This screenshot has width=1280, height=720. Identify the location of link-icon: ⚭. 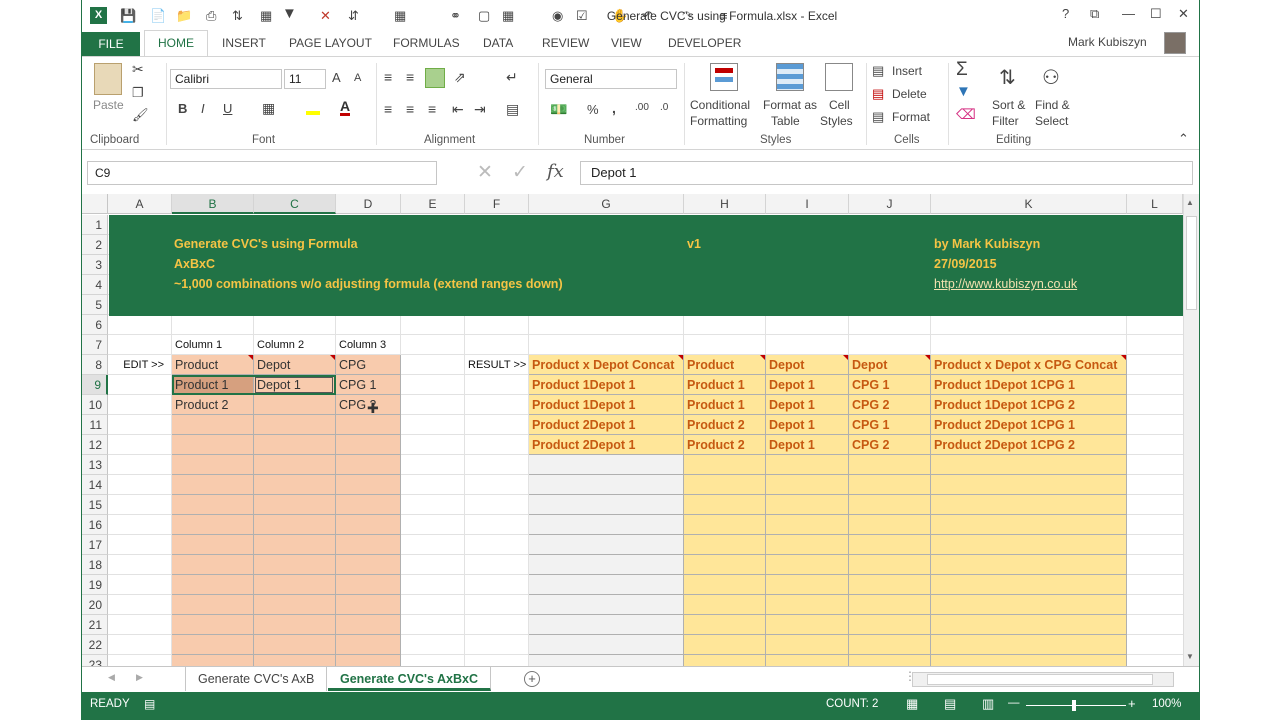
(455, 16).